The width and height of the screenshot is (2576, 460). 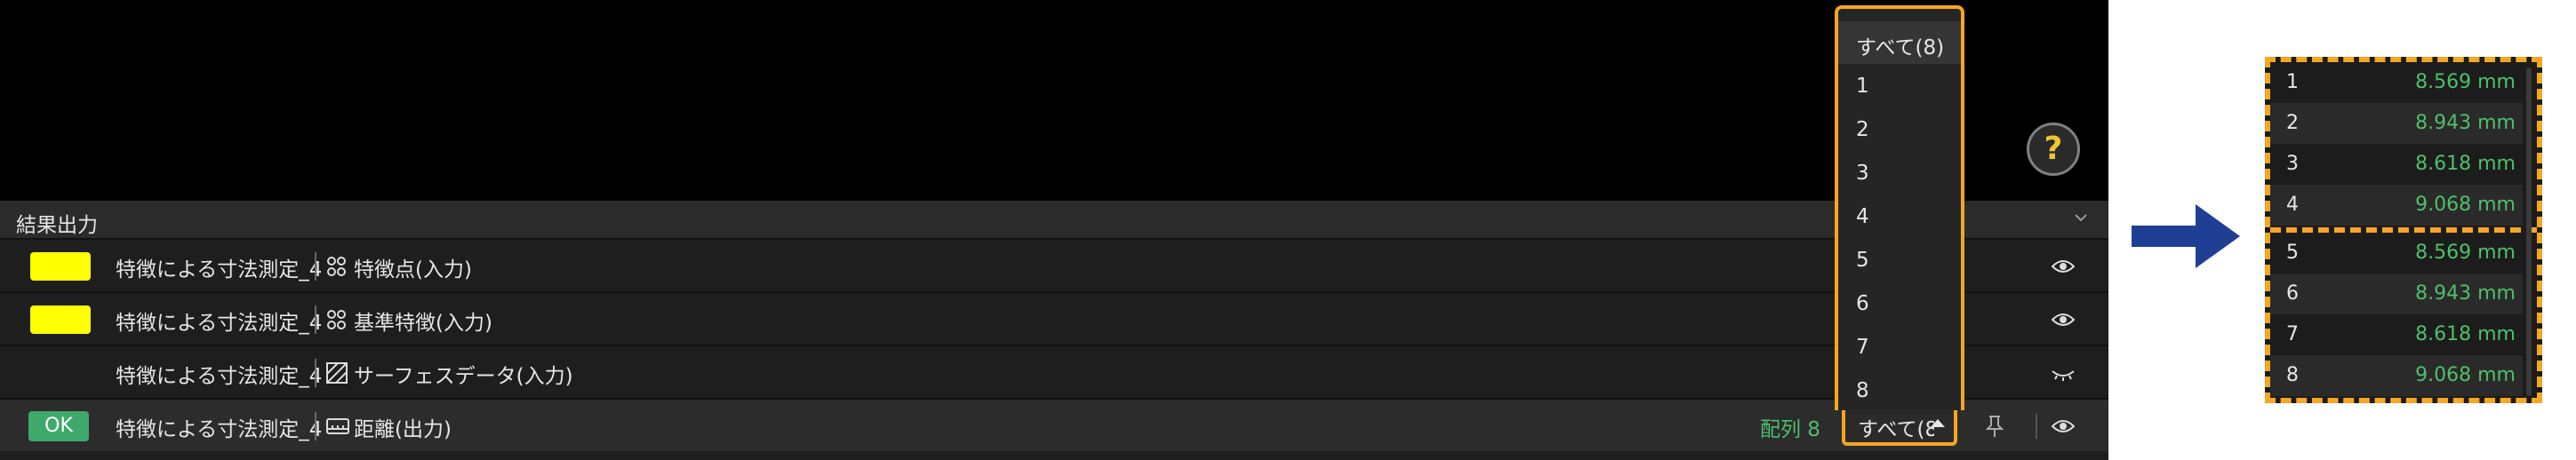 I want to click on panel-header: 結果出力, so click(x=1054, y=219).